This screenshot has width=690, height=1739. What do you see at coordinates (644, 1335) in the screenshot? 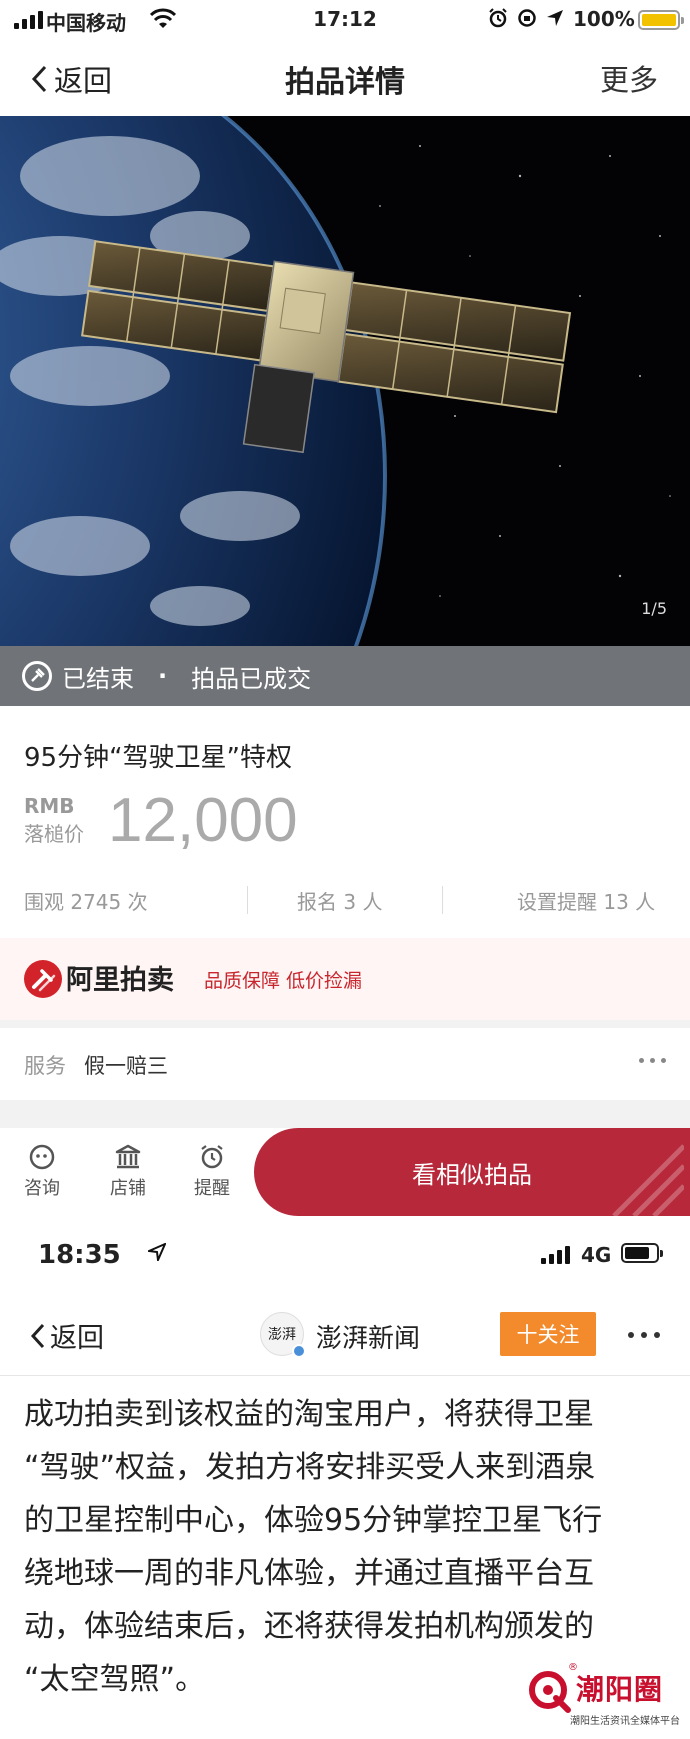
I see `more-options-icon` at bounding box center [644, 1335].